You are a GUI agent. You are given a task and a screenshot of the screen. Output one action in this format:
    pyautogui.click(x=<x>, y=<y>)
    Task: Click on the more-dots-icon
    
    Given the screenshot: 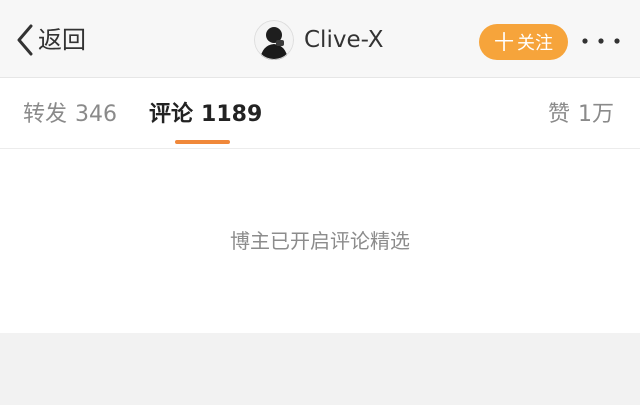 What is the action you would take?
    pyautogui.click(x=601, y=41)
    